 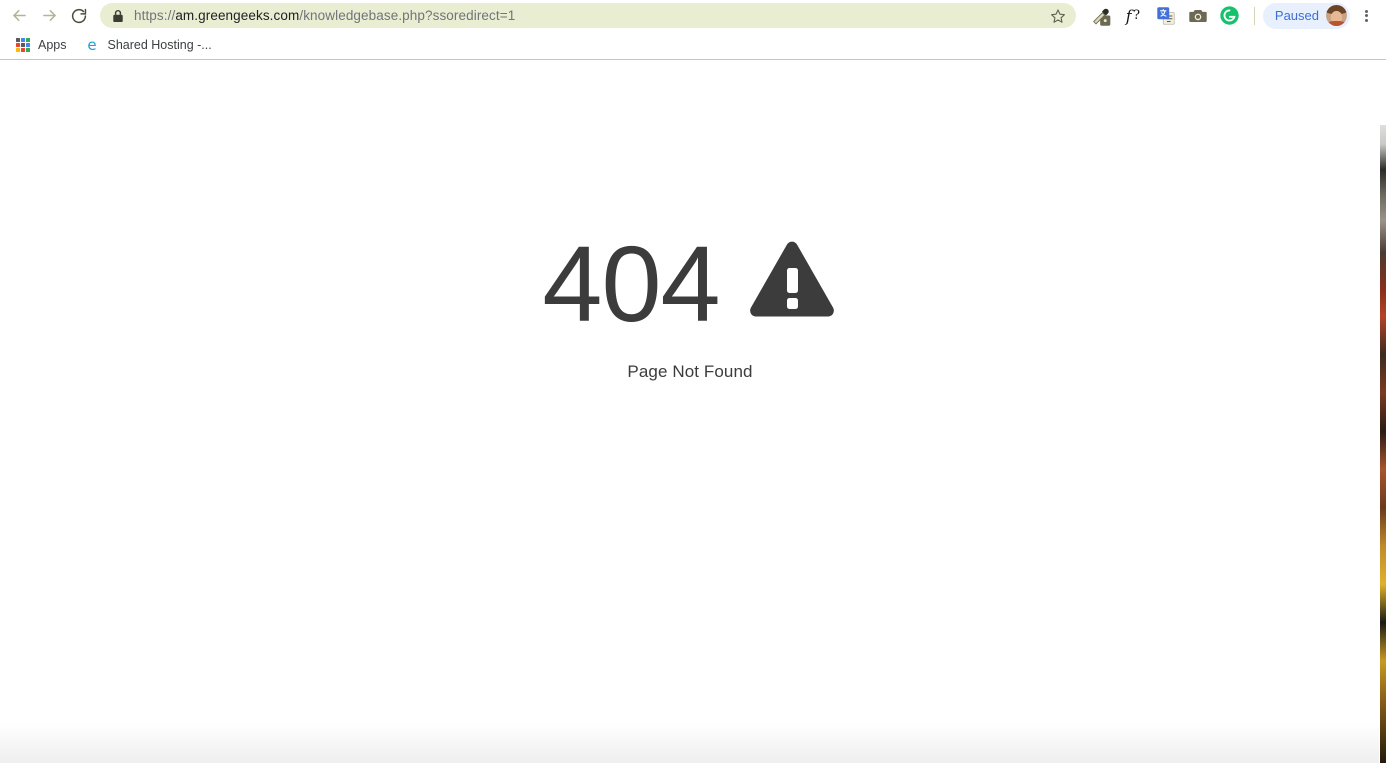 I want to click on arrow-left-icon, so click(x=19, y=15).